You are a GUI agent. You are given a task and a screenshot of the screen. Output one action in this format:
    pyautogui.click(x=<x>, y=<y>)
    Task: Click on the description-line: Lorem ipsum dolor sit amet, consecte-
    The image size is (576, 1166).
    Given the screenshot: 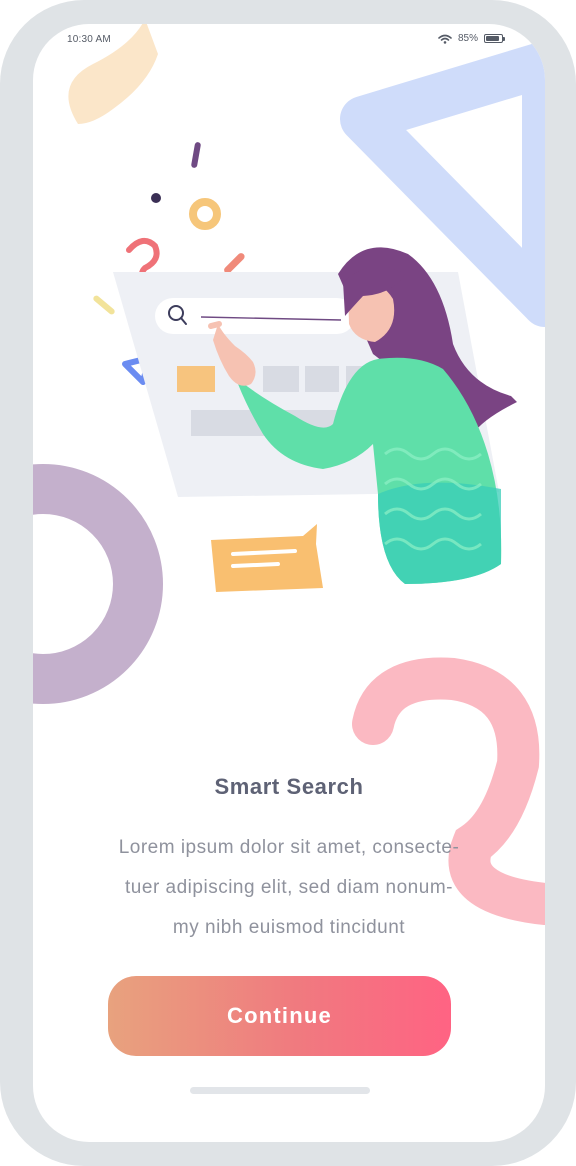 What is the action you would take?
    pyautogui.click(x=289, y=847)
    